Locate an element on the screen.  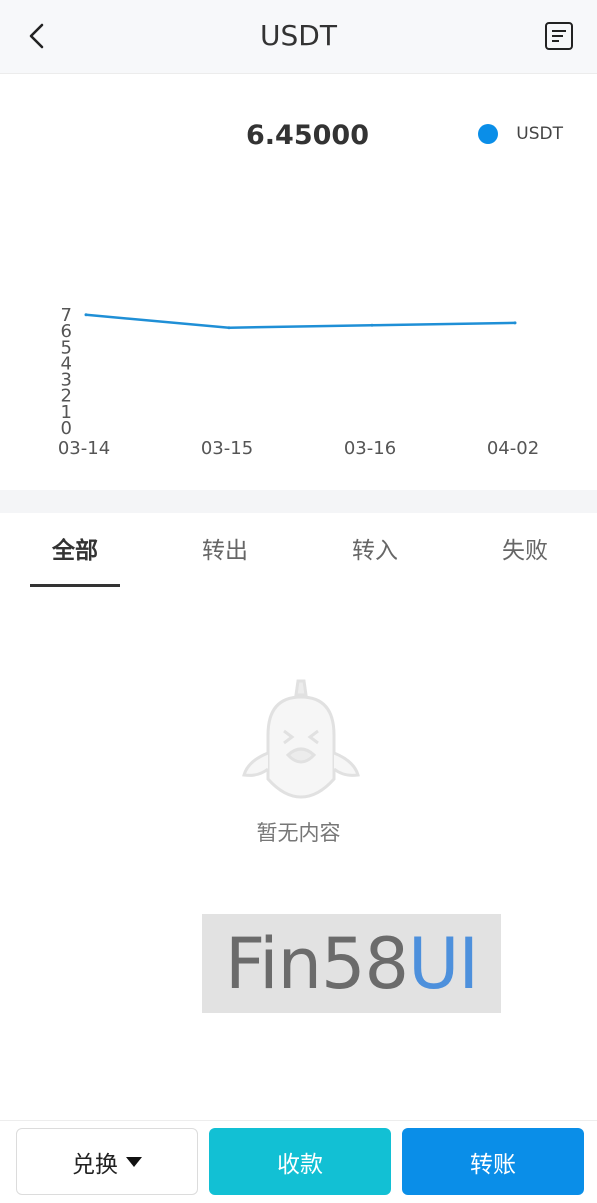
bottom-action-bar: 兑换 收款 转账 is located at coordinates (298, 1161).